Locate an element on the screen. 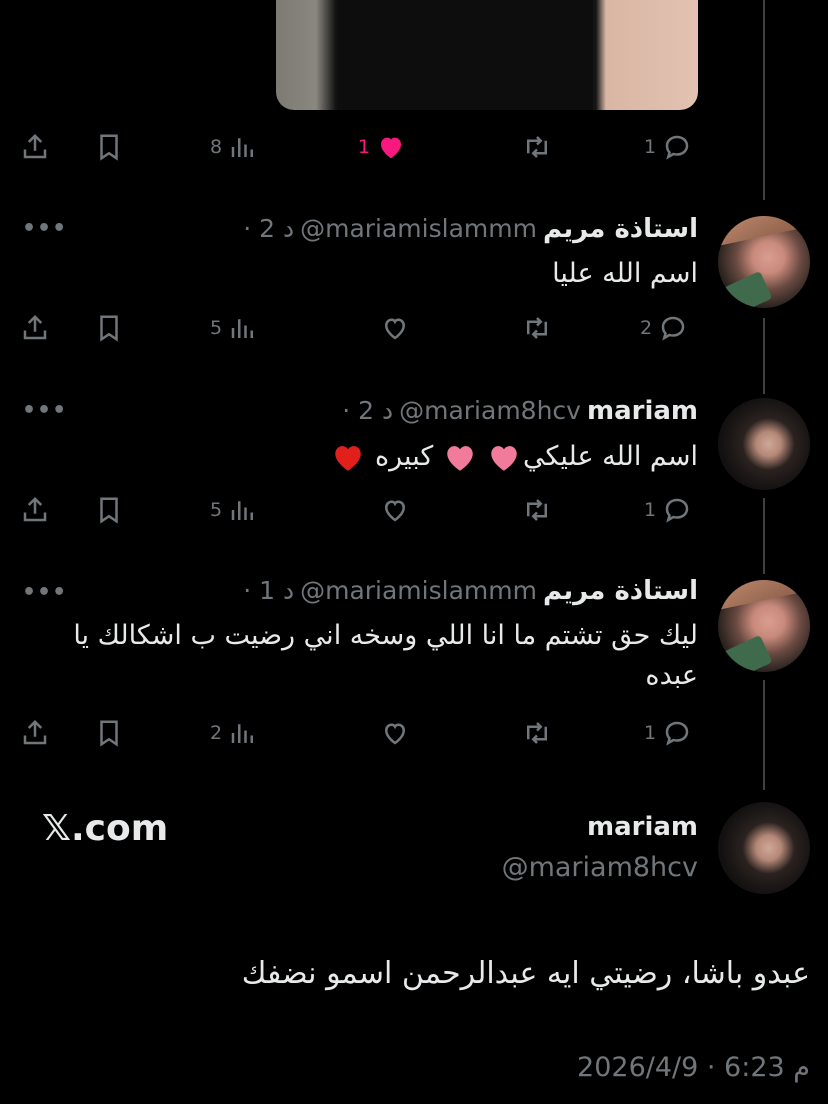  views-button: 2 is located at coordinates (234, 733).